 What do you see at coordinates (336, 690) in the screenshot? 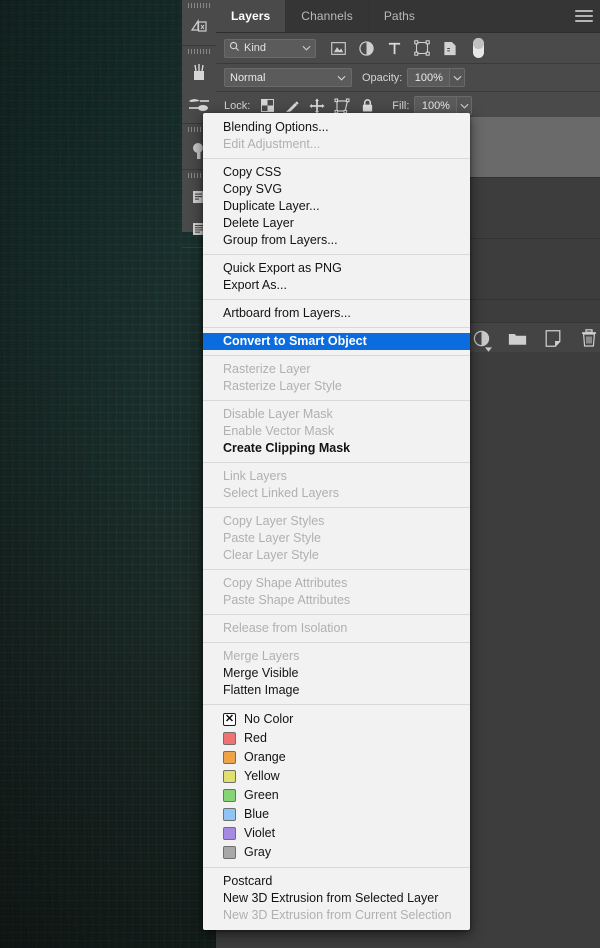
I see `menu-item-flatten-image: Flatten Image` at bounding box center [336, 690].